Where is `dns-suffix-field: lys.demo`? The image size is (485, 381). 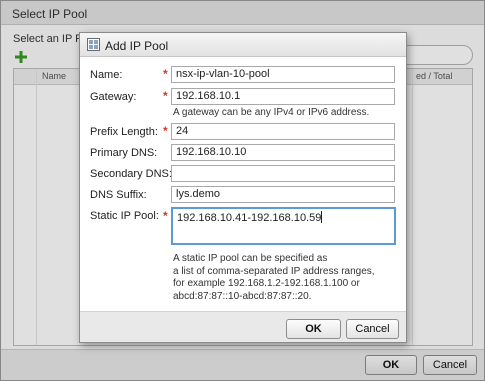
dns-suffix-field: lys.demo is located at coordinates (283, 194).